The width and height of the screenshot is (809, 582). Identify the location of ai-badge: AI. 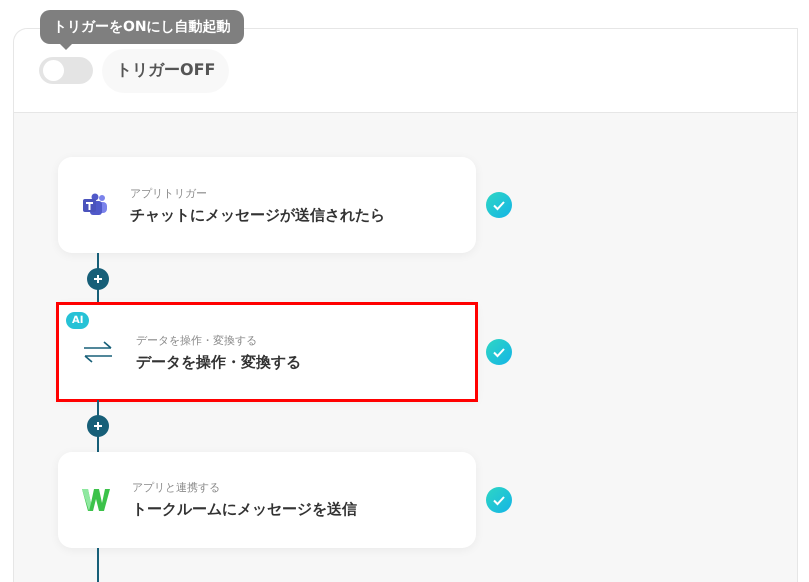
(78, 321).